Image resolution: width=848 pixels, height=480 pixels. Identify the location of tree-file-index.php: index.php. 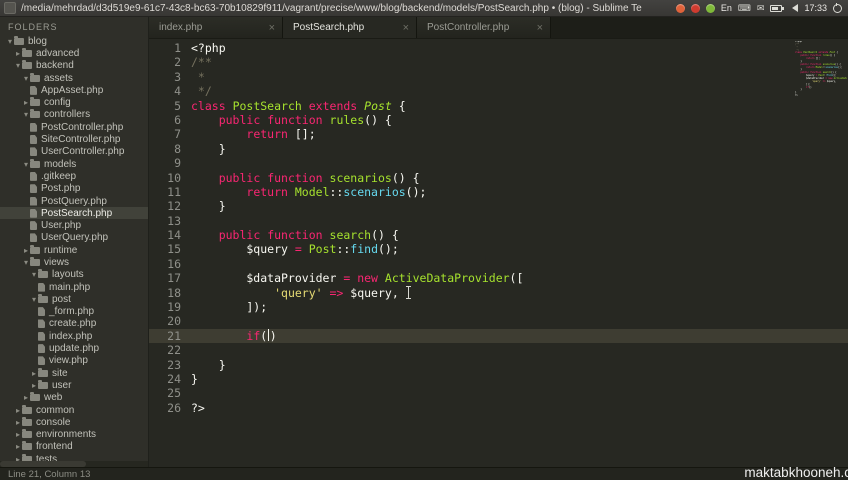
(74, 336).